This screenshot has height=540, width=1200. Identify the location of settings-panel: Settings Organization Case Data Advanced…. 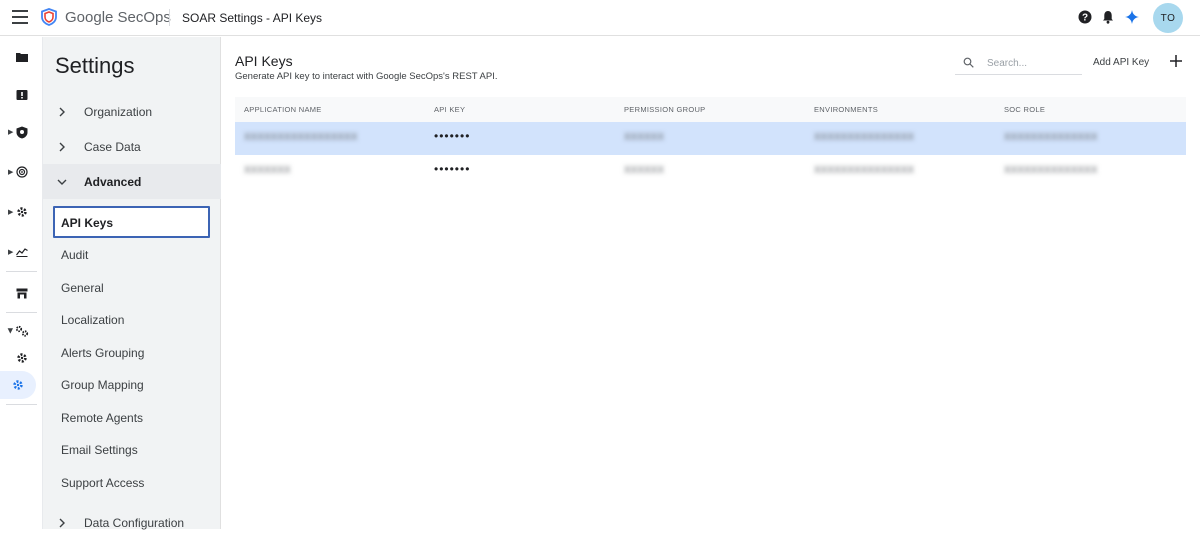
(132, 283).